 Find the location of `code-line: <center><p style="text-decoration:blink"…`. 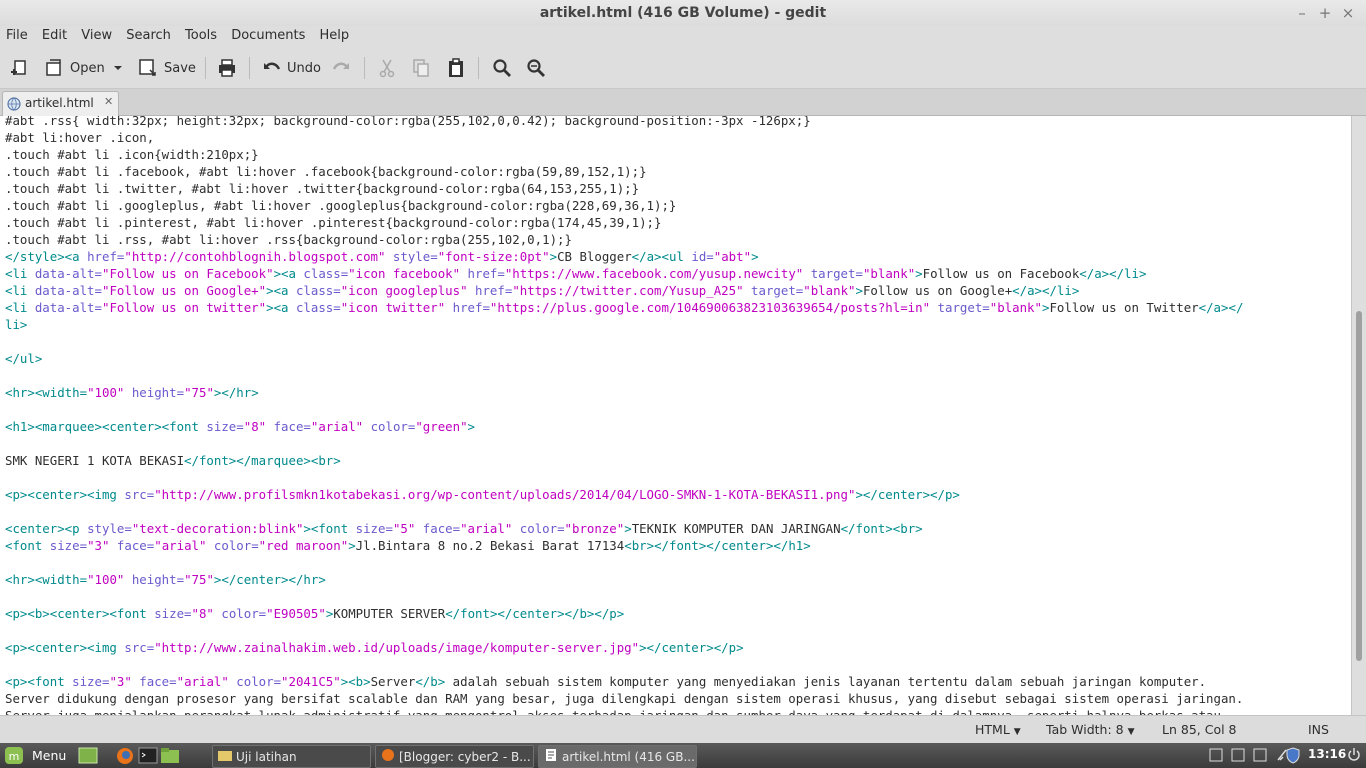

code-line: <center><p style="text-decoration:blink"… is located at coordinates (624, 528).